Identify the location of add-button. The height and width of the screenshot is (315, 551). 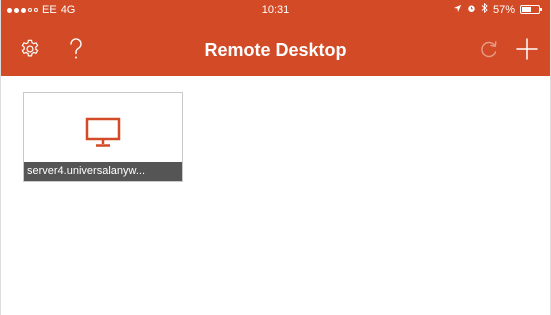
(527, 51).